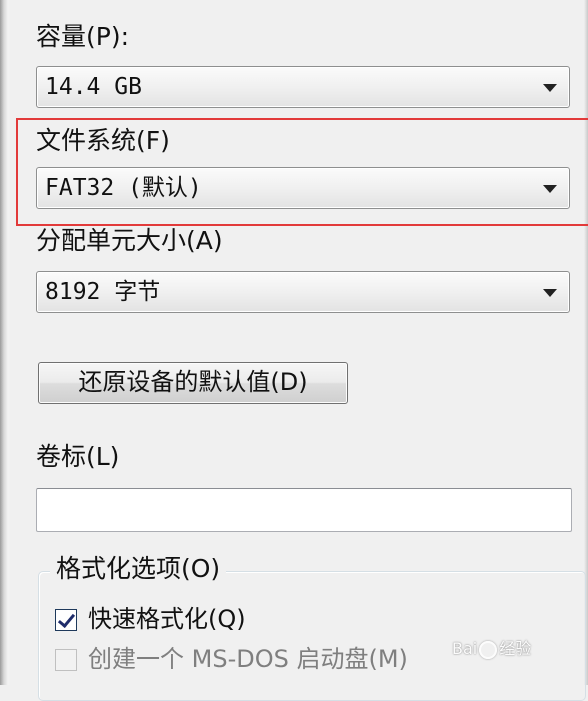 The height and width of the screenshot is (701, 588). I want to click on capacity-label: 容量(P):, so click(83, 36).